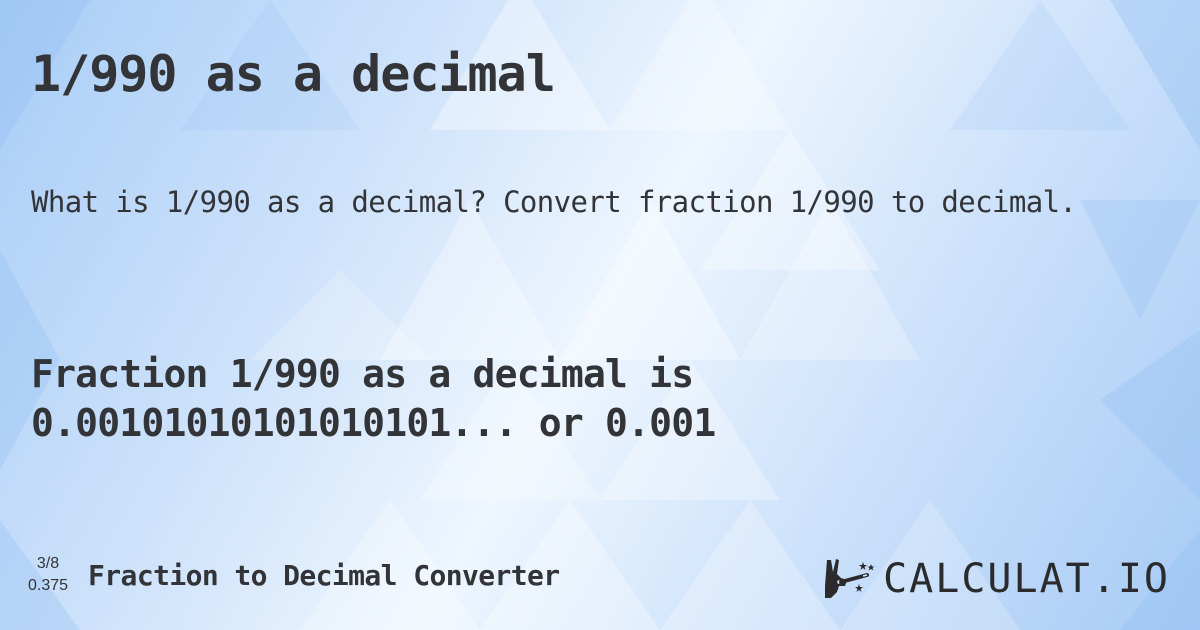  I want to click on example-fraction: 3/8, so click(48, 563).